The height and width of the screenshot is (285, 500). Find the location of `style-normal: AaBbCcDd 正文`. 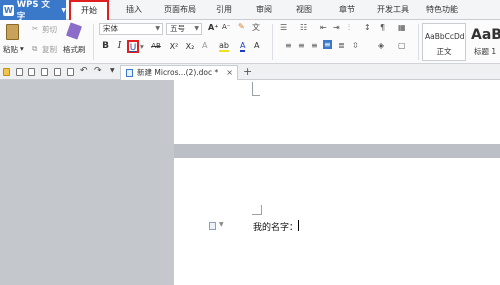

style-normal: AaBbCcDd 正文 is located at coordinates (444, 42).